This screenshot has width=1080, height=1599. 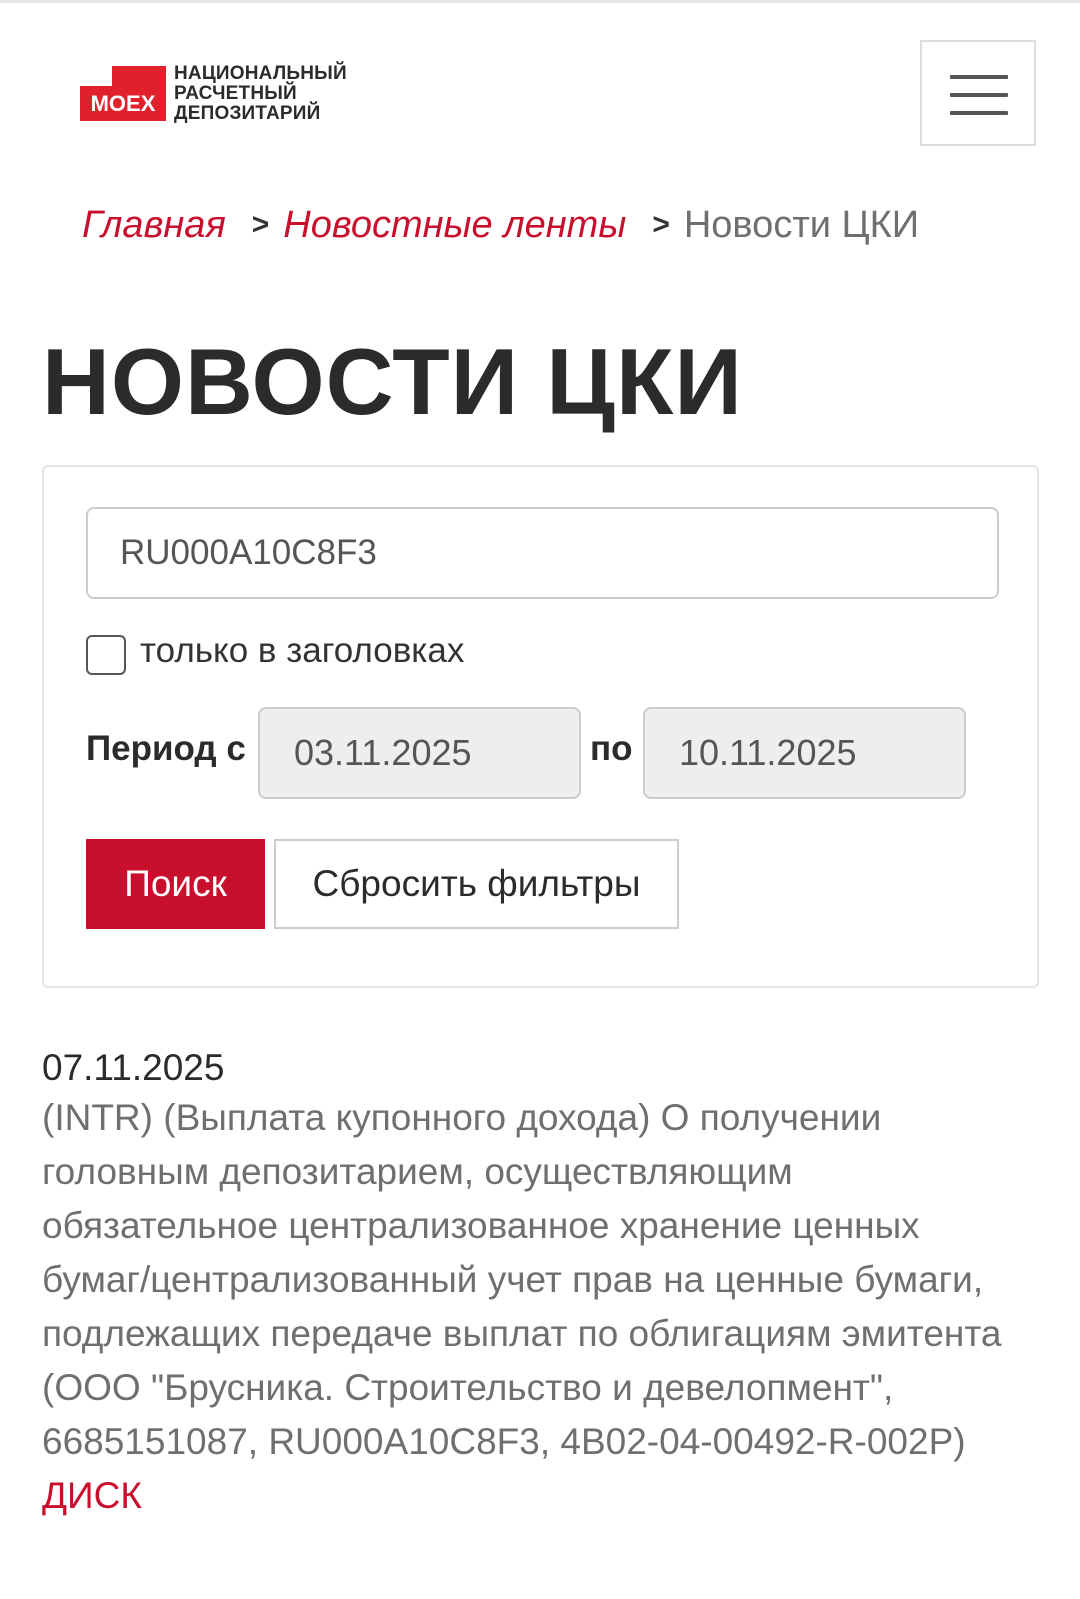 I want to click on breadcrumb-home-link: Главная, so click(x=154, y=225).